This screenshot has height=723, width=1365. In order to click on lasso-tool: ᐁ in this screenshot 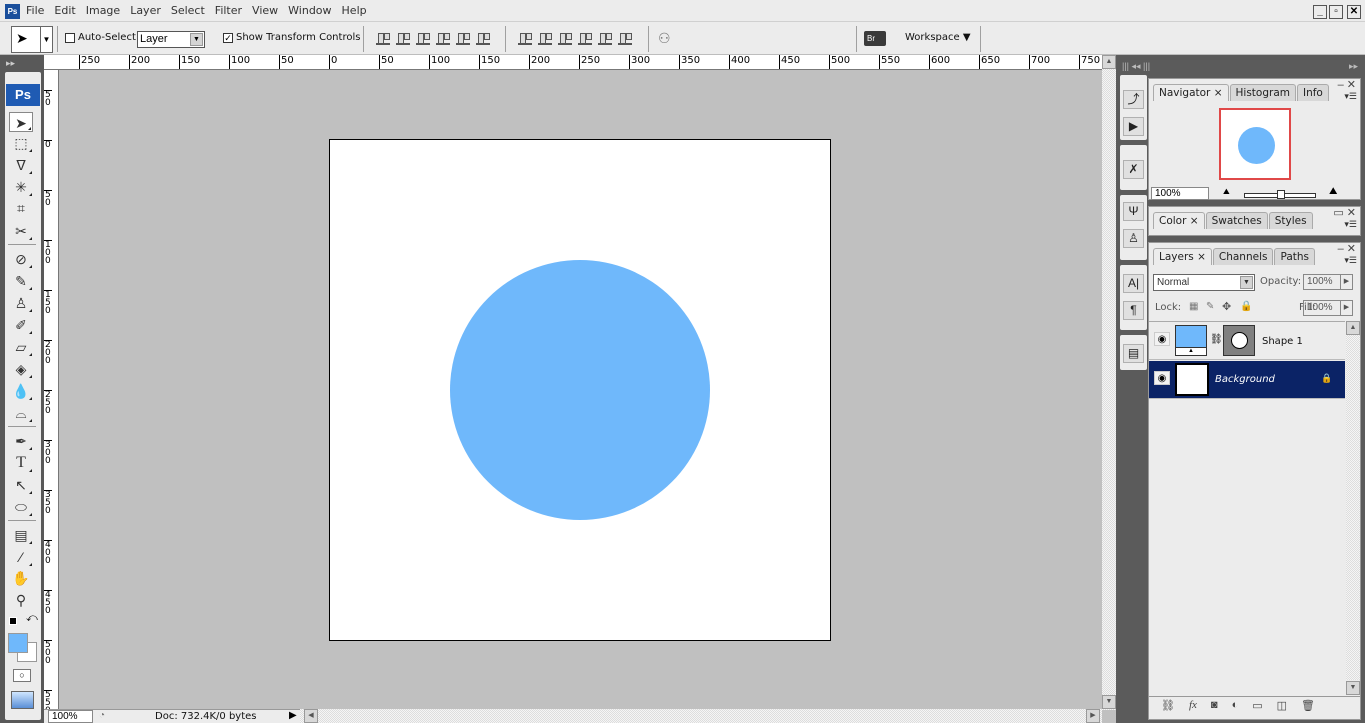, I will do `click(21, 165)`.